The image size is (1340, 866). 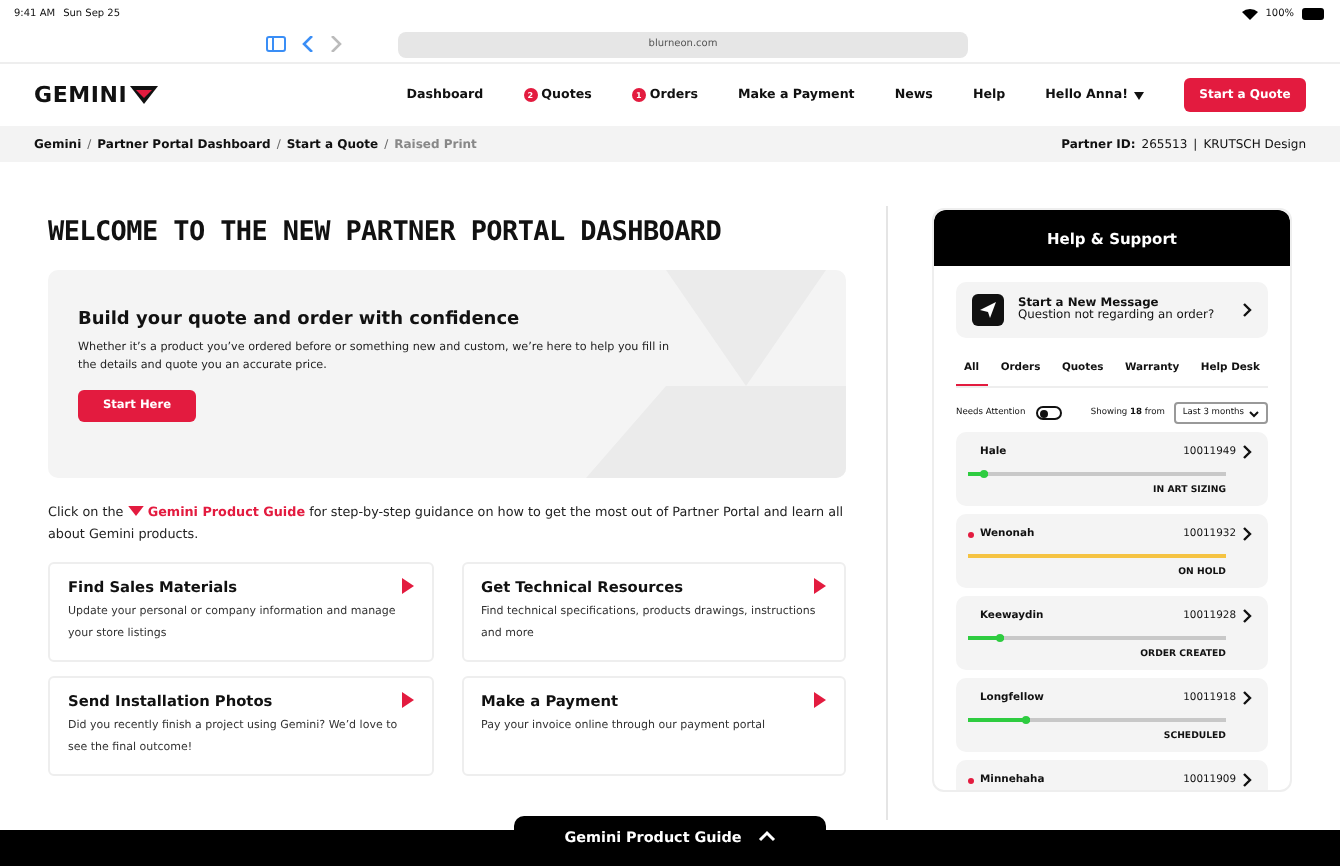 I want to click on send-icon, so click(x=988, y=310).